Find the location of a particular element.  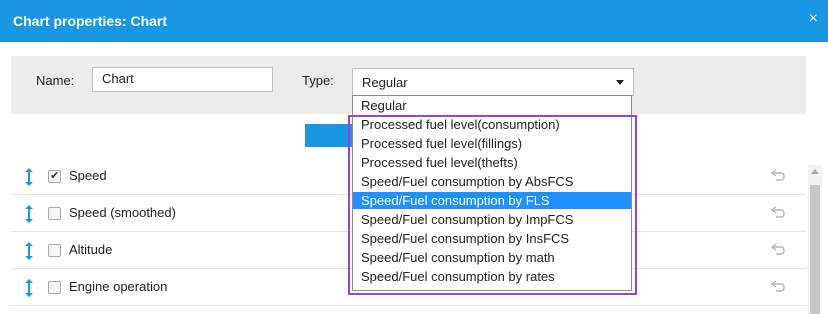

type-option: Processed fuel level(consumption) is located at coordinates (492, 124).